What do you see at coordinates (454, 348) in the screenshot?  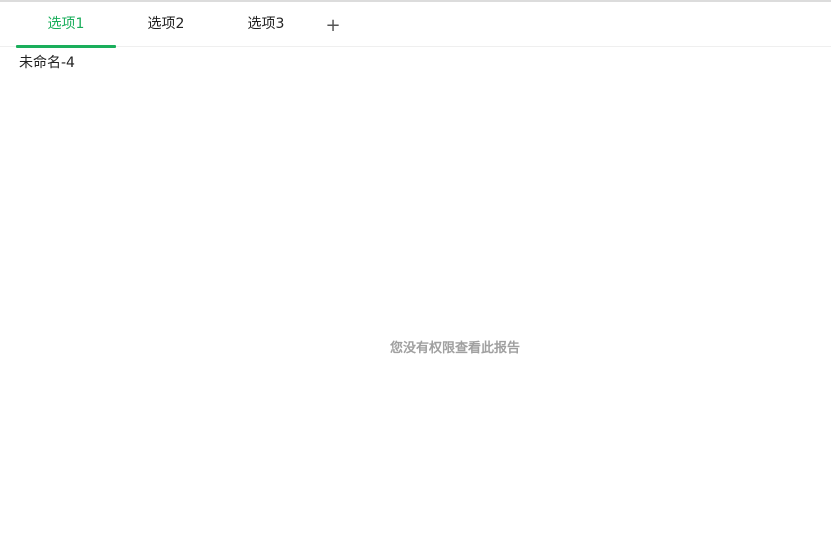 I see `no-permission-message: 您没有权限查看此报告` at bounding box center [454, 348].